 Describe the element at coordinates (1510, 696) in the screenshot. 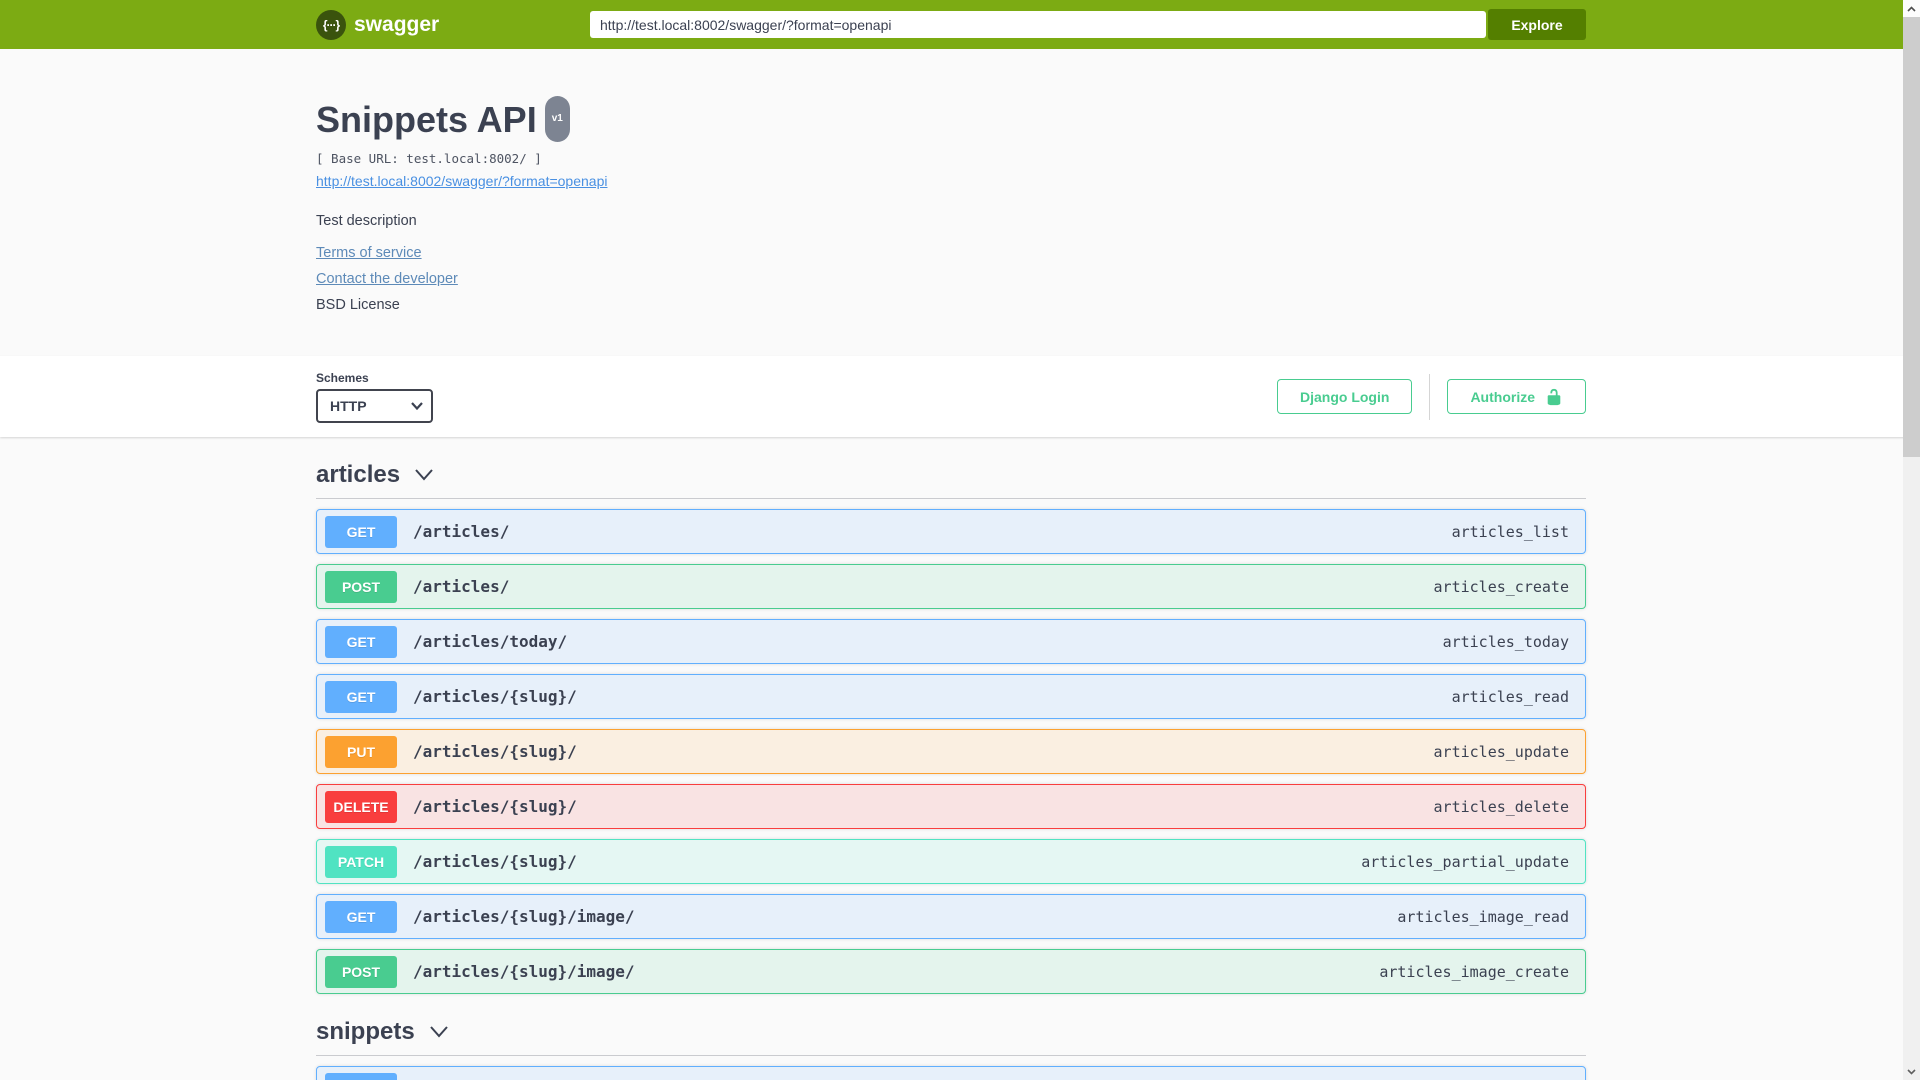

I see `operation-id: articles_read` at that location.